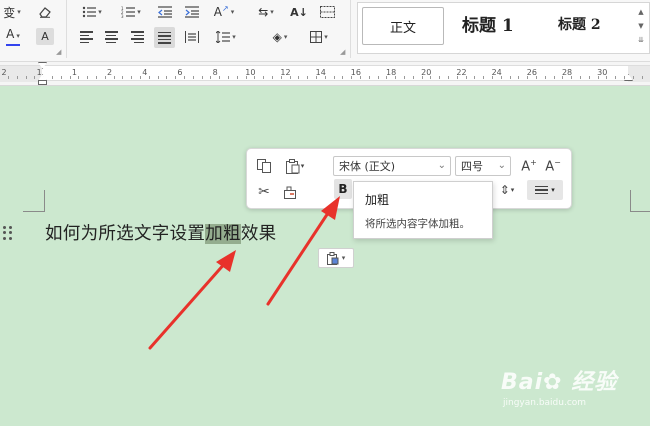  I want to click on sort-button: A↓, so click(299, 12).